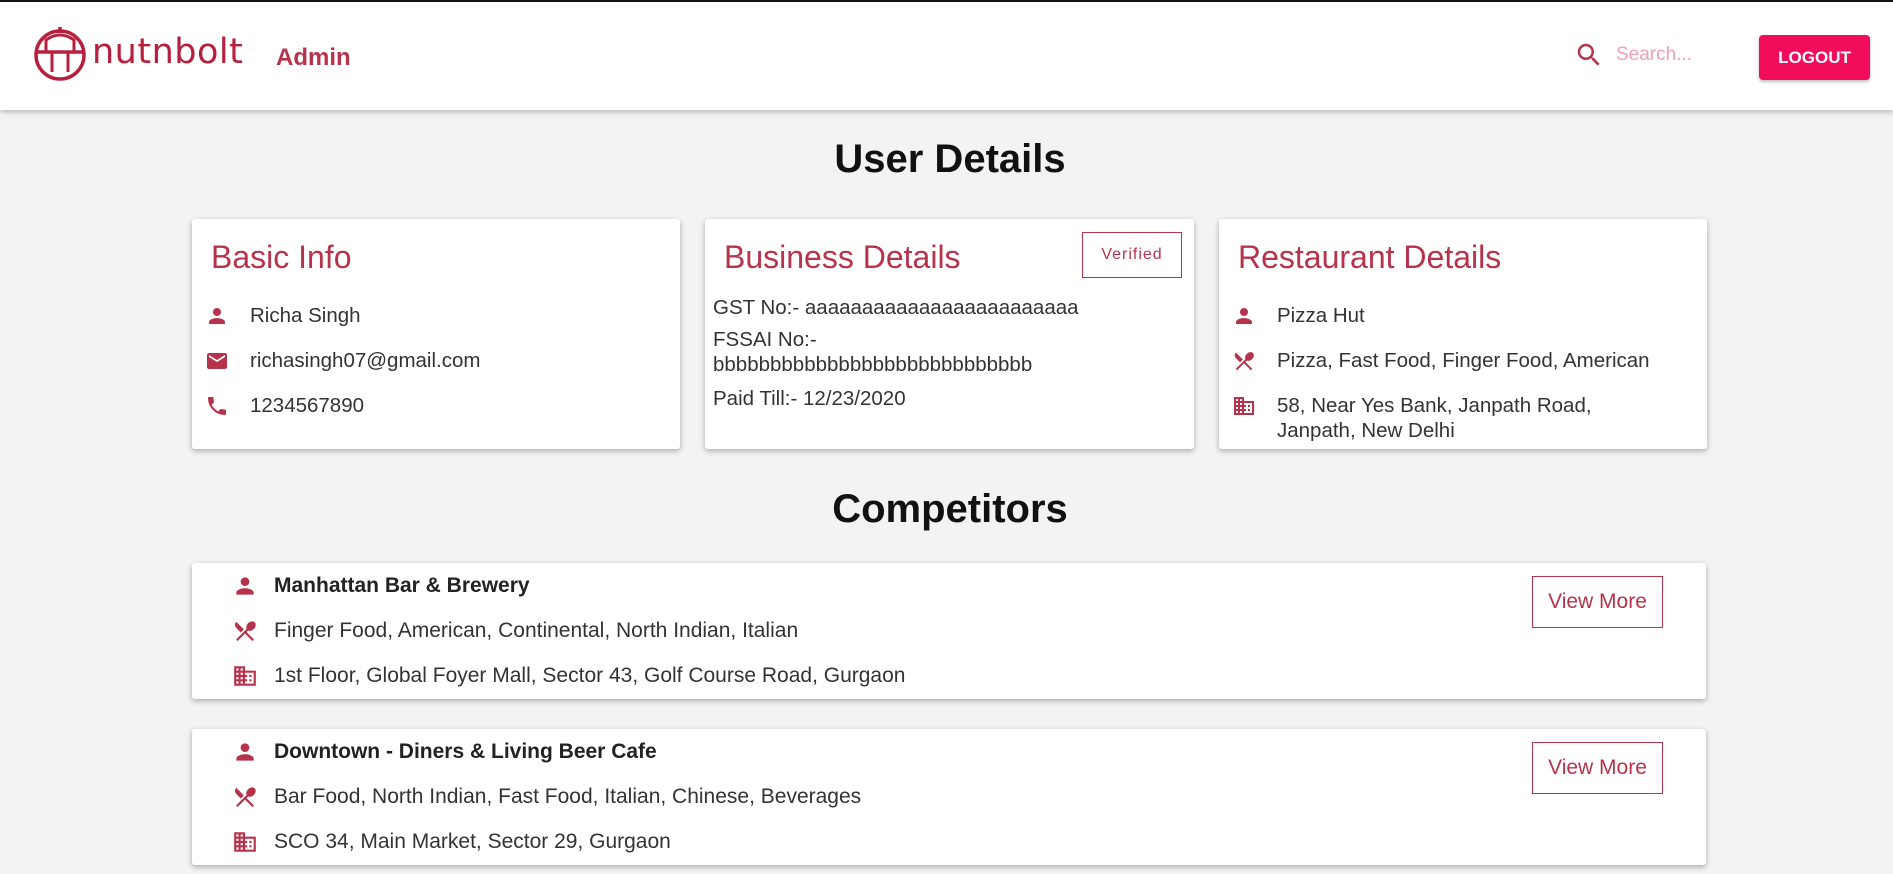  I want to click on email-icon, so click(217, 361).